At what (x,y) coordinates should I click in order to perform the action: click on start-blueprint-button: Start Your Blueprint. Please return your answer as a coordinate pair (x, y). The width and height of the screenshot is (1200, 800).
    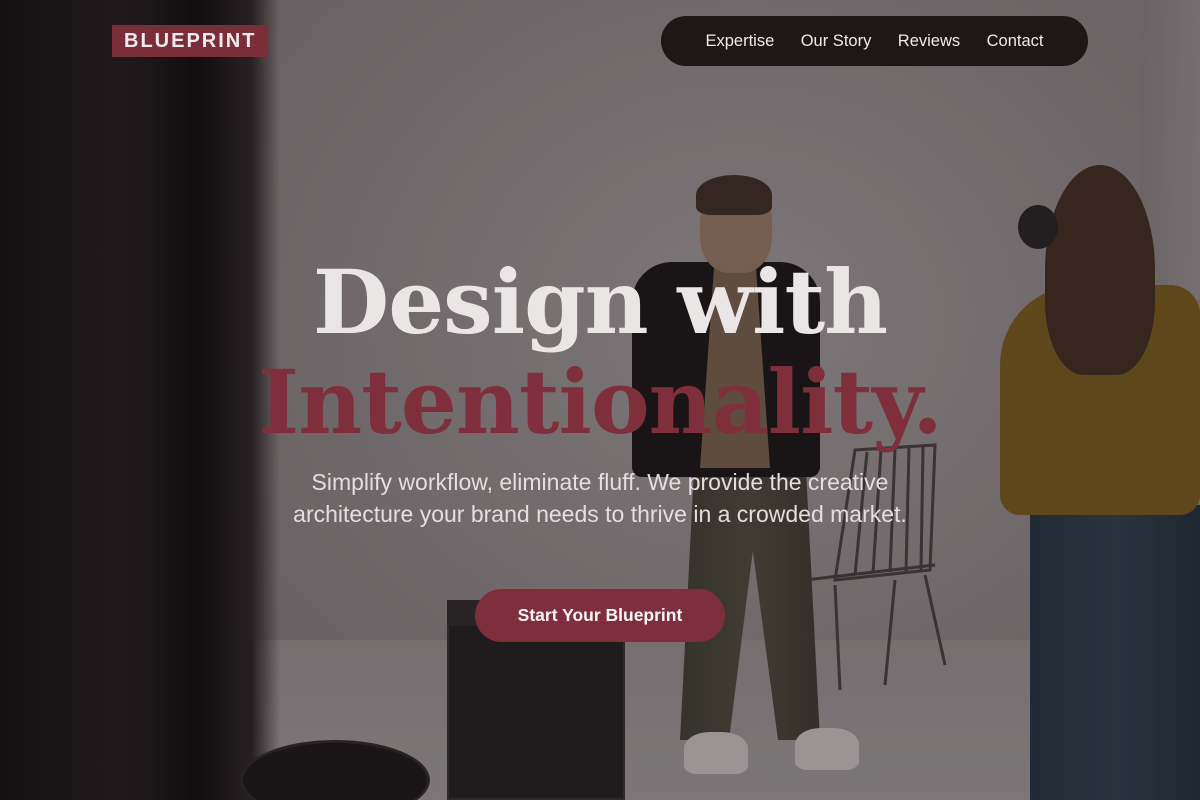
    Looking at the image, I should click on (600, 615).